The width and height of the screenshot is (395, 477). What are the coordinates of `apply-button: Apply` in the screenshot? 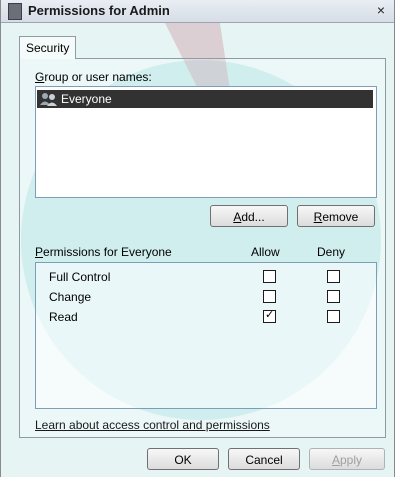 It's located at (347, 459).